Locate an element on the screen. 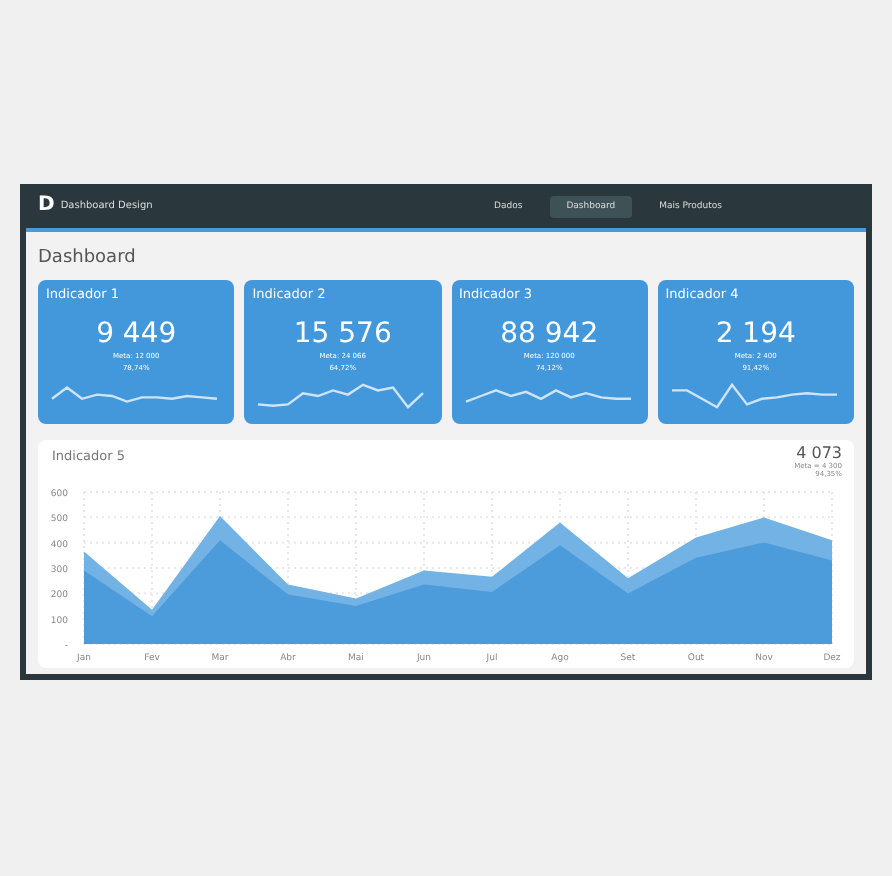 This screenshot has height=876, width=892. logo-icon: D is located at coordinates (46, 206).